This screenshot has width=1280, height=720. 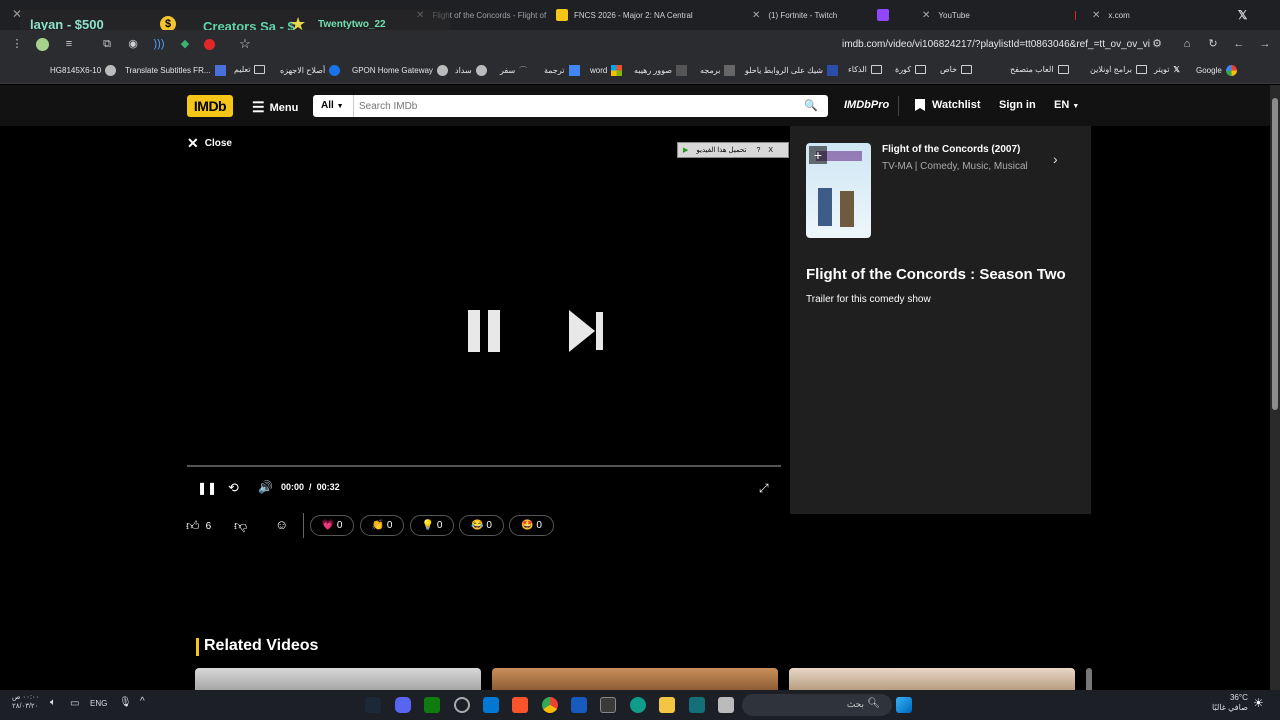 What do you see at coordinates (310, 487) in the screenshot?
I see `time-display: 00:00 / 00:32` at bounding box center [310, 487].